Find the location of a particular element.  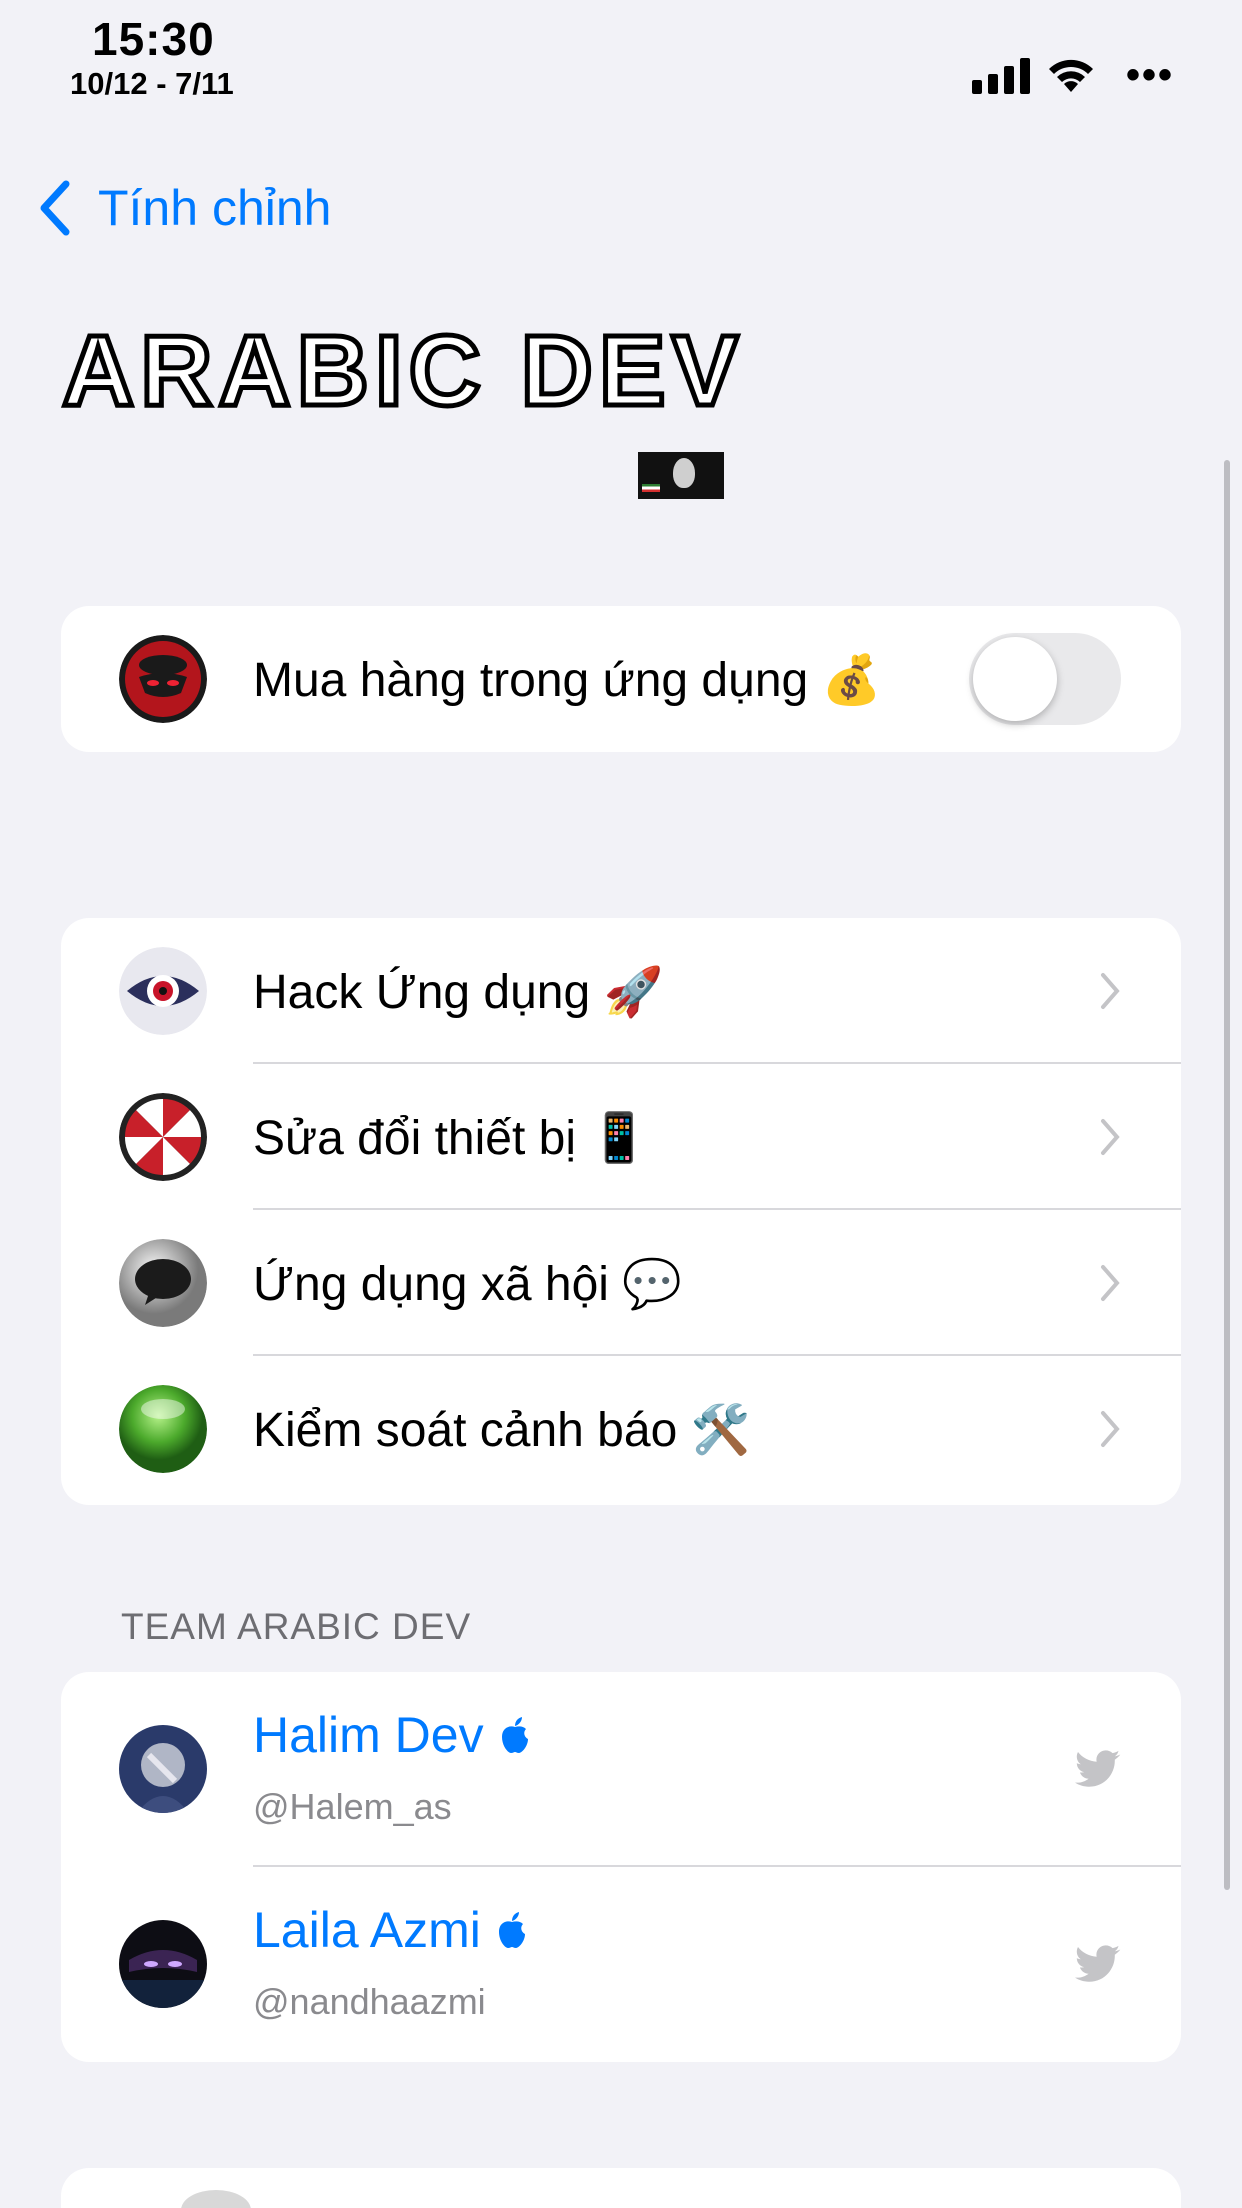

umbrella-icon is located at coordinates (163, 1137).